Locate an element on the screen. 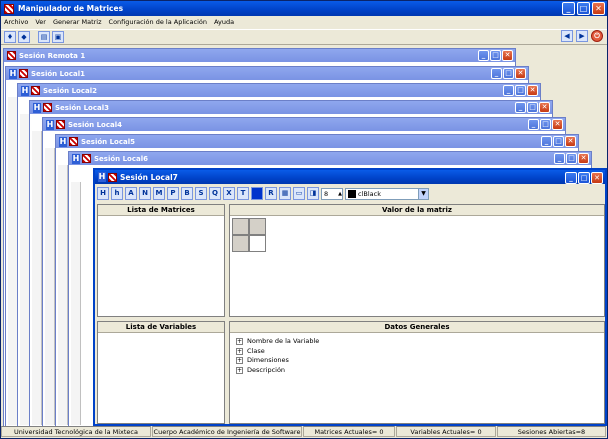  toolbar-grid-icon: ▦ is located at coordinates (285, 193).